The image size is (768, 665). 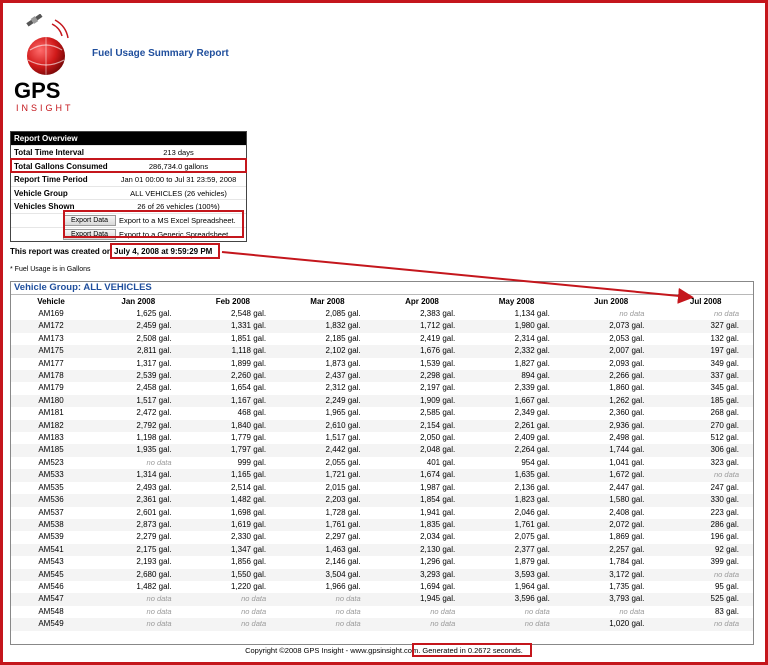 What do you see at coordinates (233, 450) in the screenshot?
I see `fuel-cell: 1,797 gal.` at bounding box center [233, 450].